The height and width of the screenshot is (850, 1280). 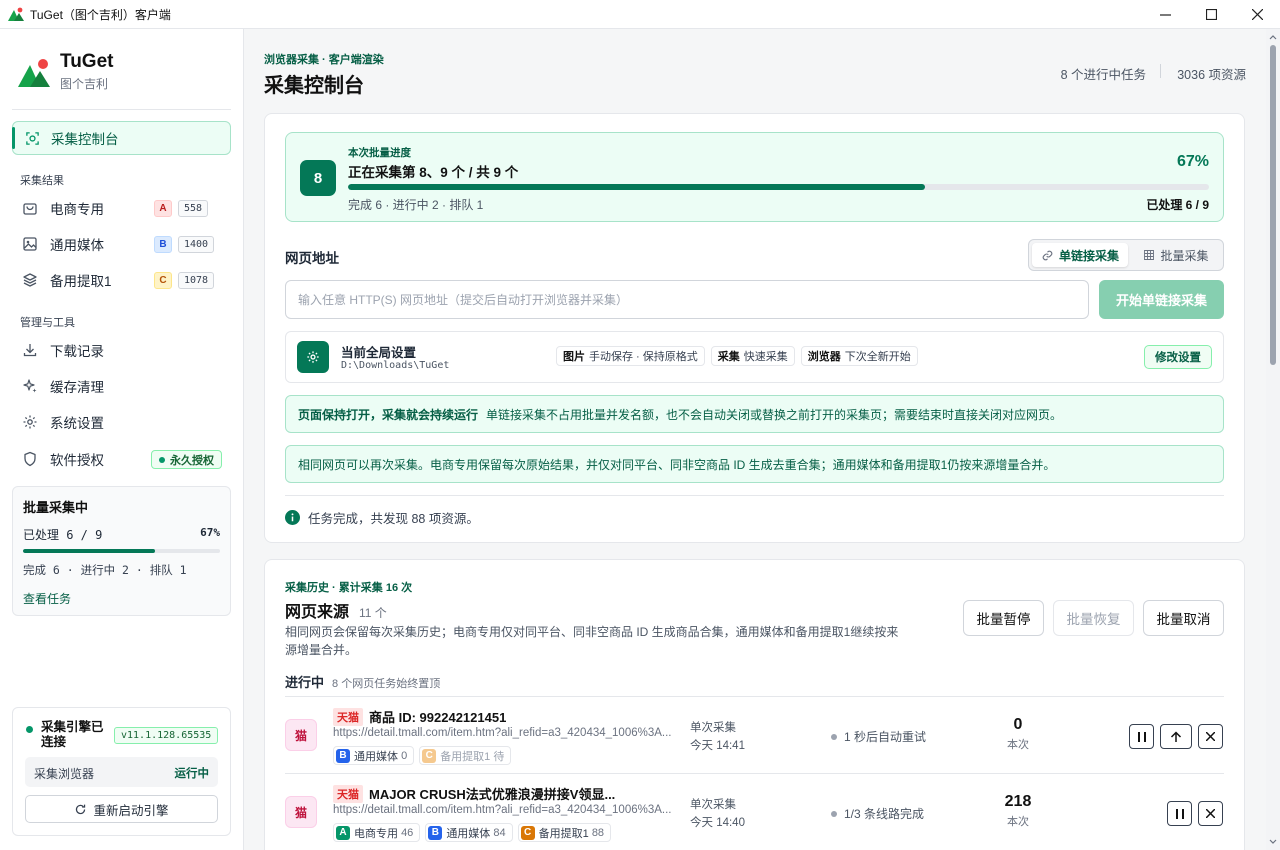 I want to click on app-logo-icon, so click(x=16, y=14).